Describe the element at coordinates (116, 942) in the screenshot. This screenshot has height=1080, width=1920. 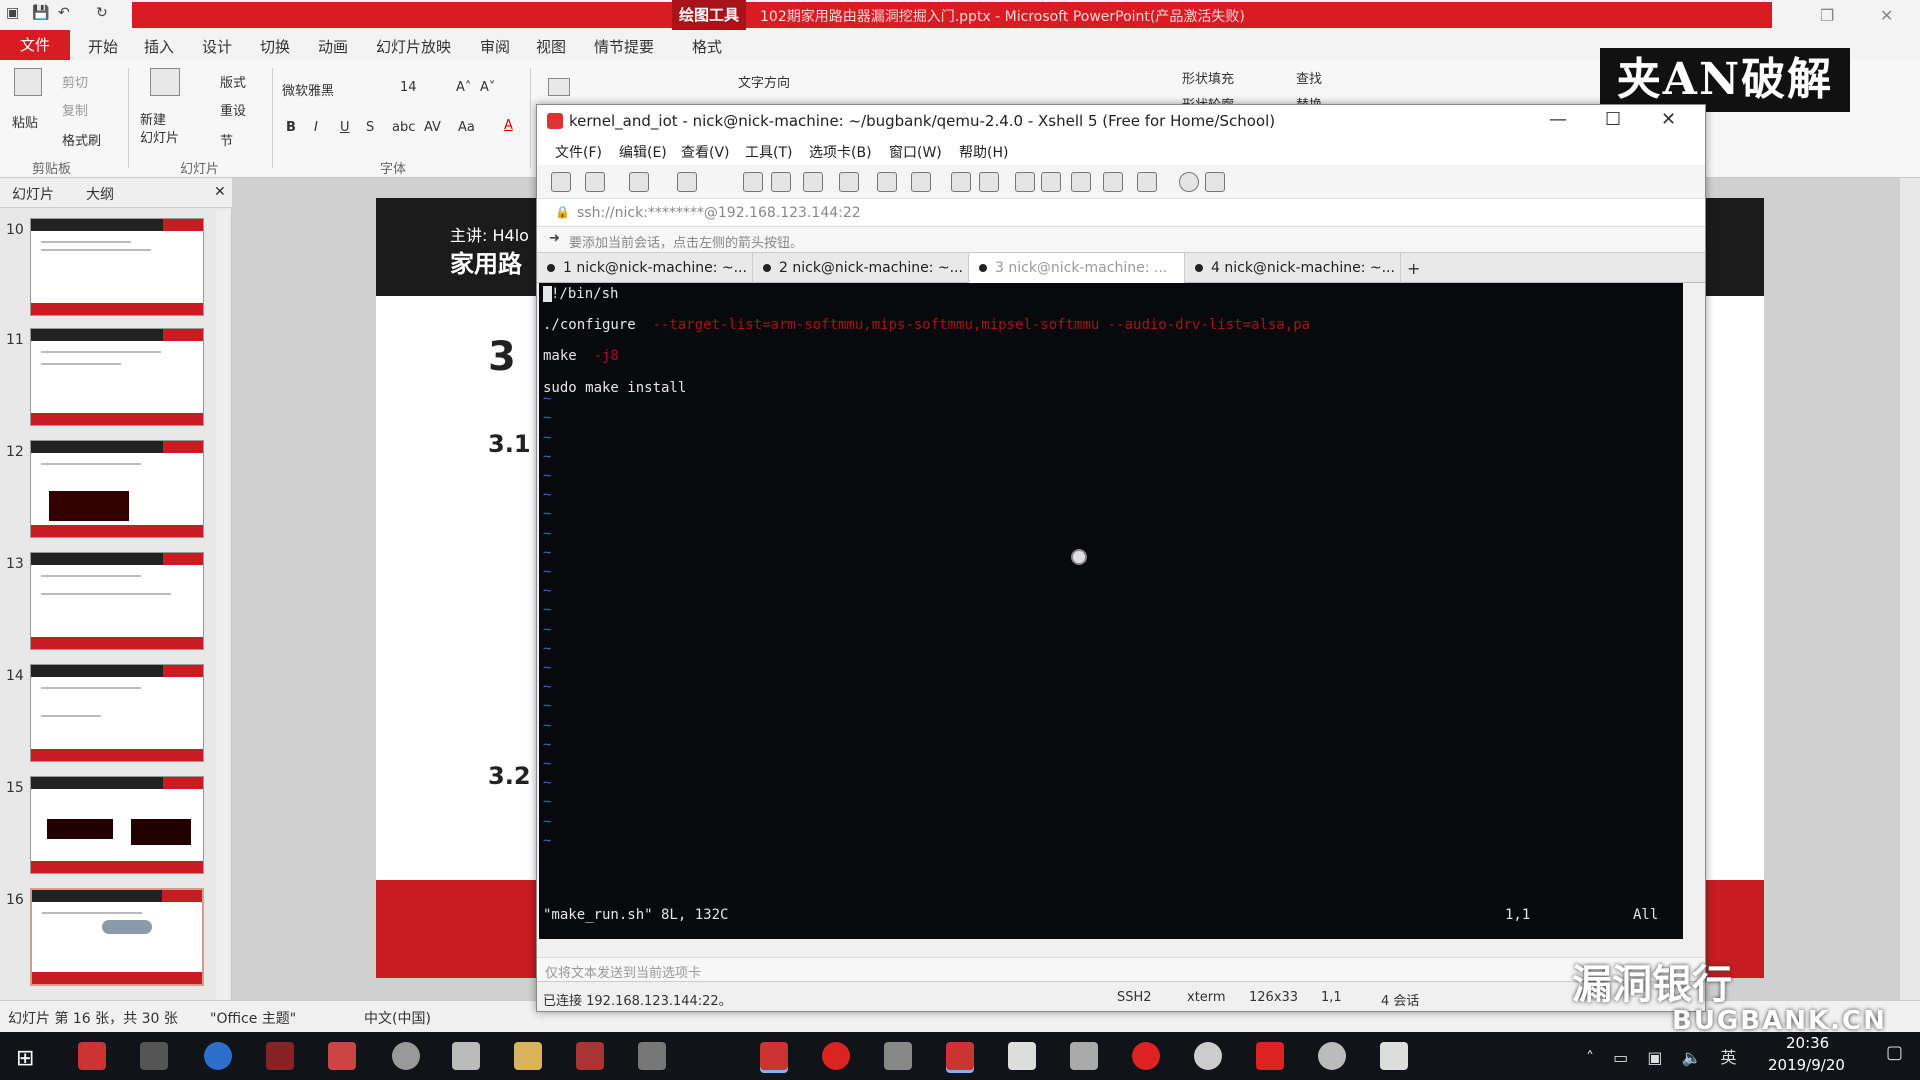
I see `slide-thumbnail-active: 16` at that location.